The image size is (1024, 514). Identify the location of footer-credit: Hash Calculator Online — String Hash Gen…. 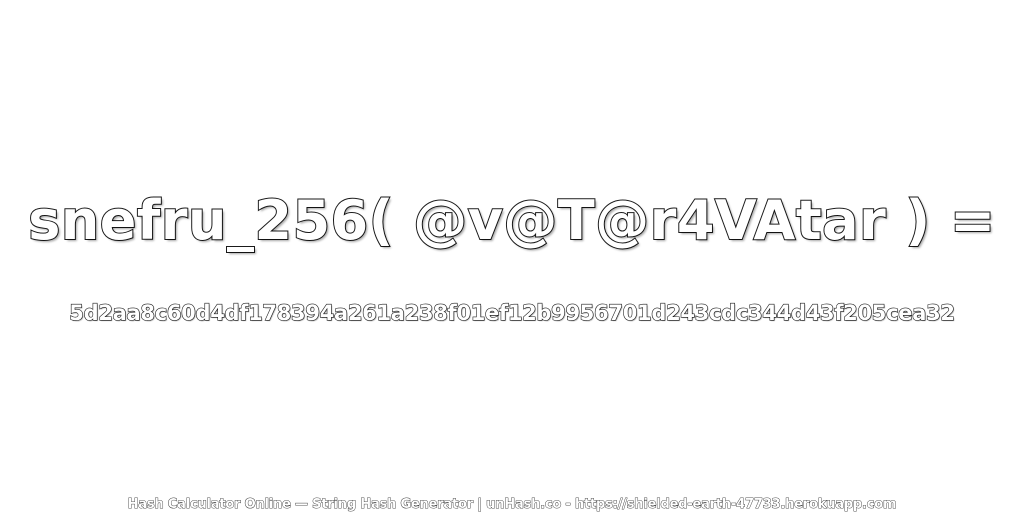
(512, 505).